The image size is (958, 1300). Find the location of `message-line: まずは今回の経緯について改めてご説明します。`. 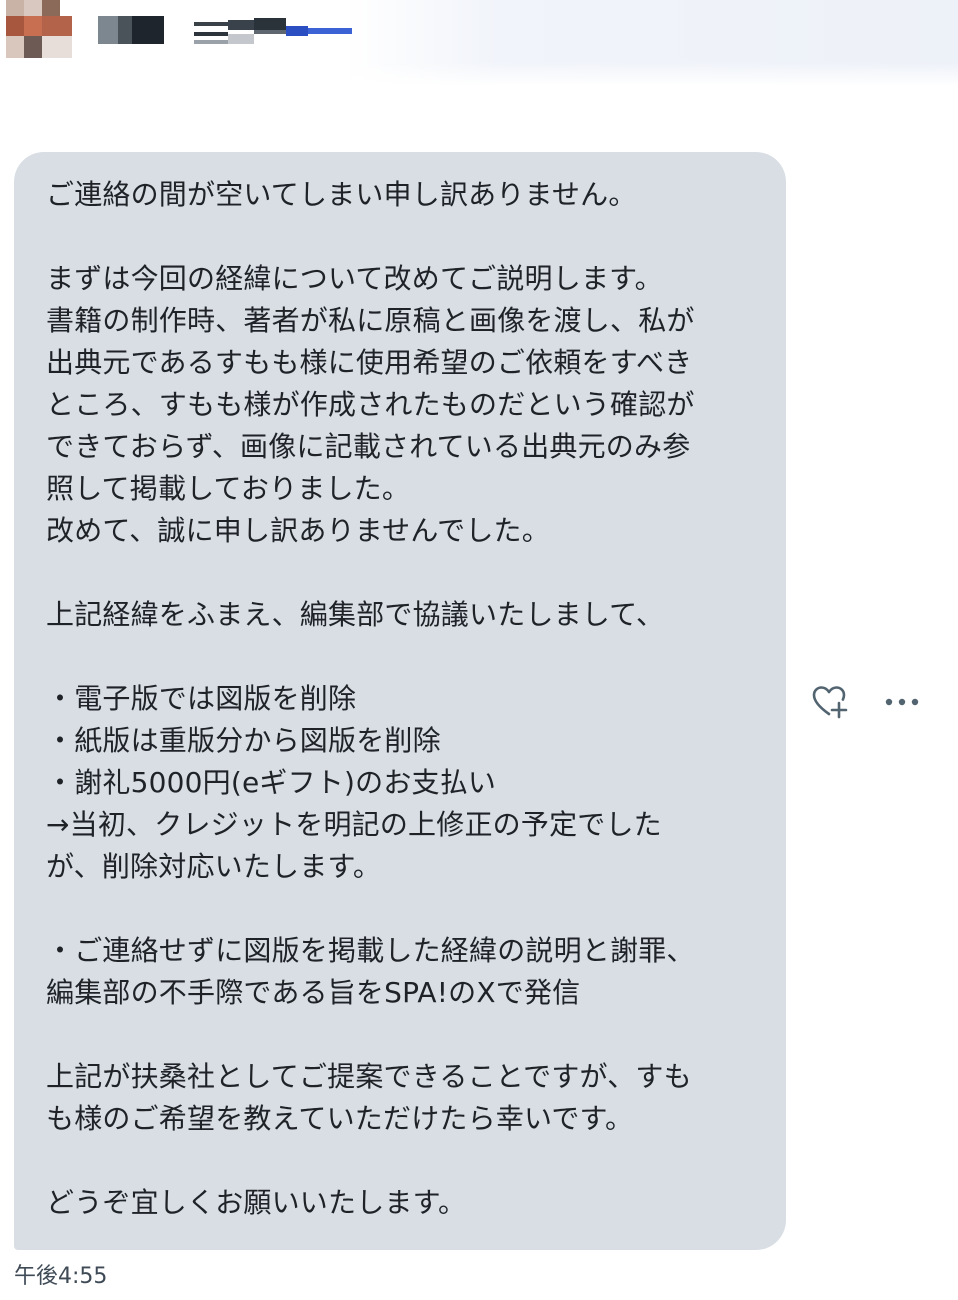

message-line: まずは今回の経緯について改めてご説明します。 is located at coordinates (354, 278).